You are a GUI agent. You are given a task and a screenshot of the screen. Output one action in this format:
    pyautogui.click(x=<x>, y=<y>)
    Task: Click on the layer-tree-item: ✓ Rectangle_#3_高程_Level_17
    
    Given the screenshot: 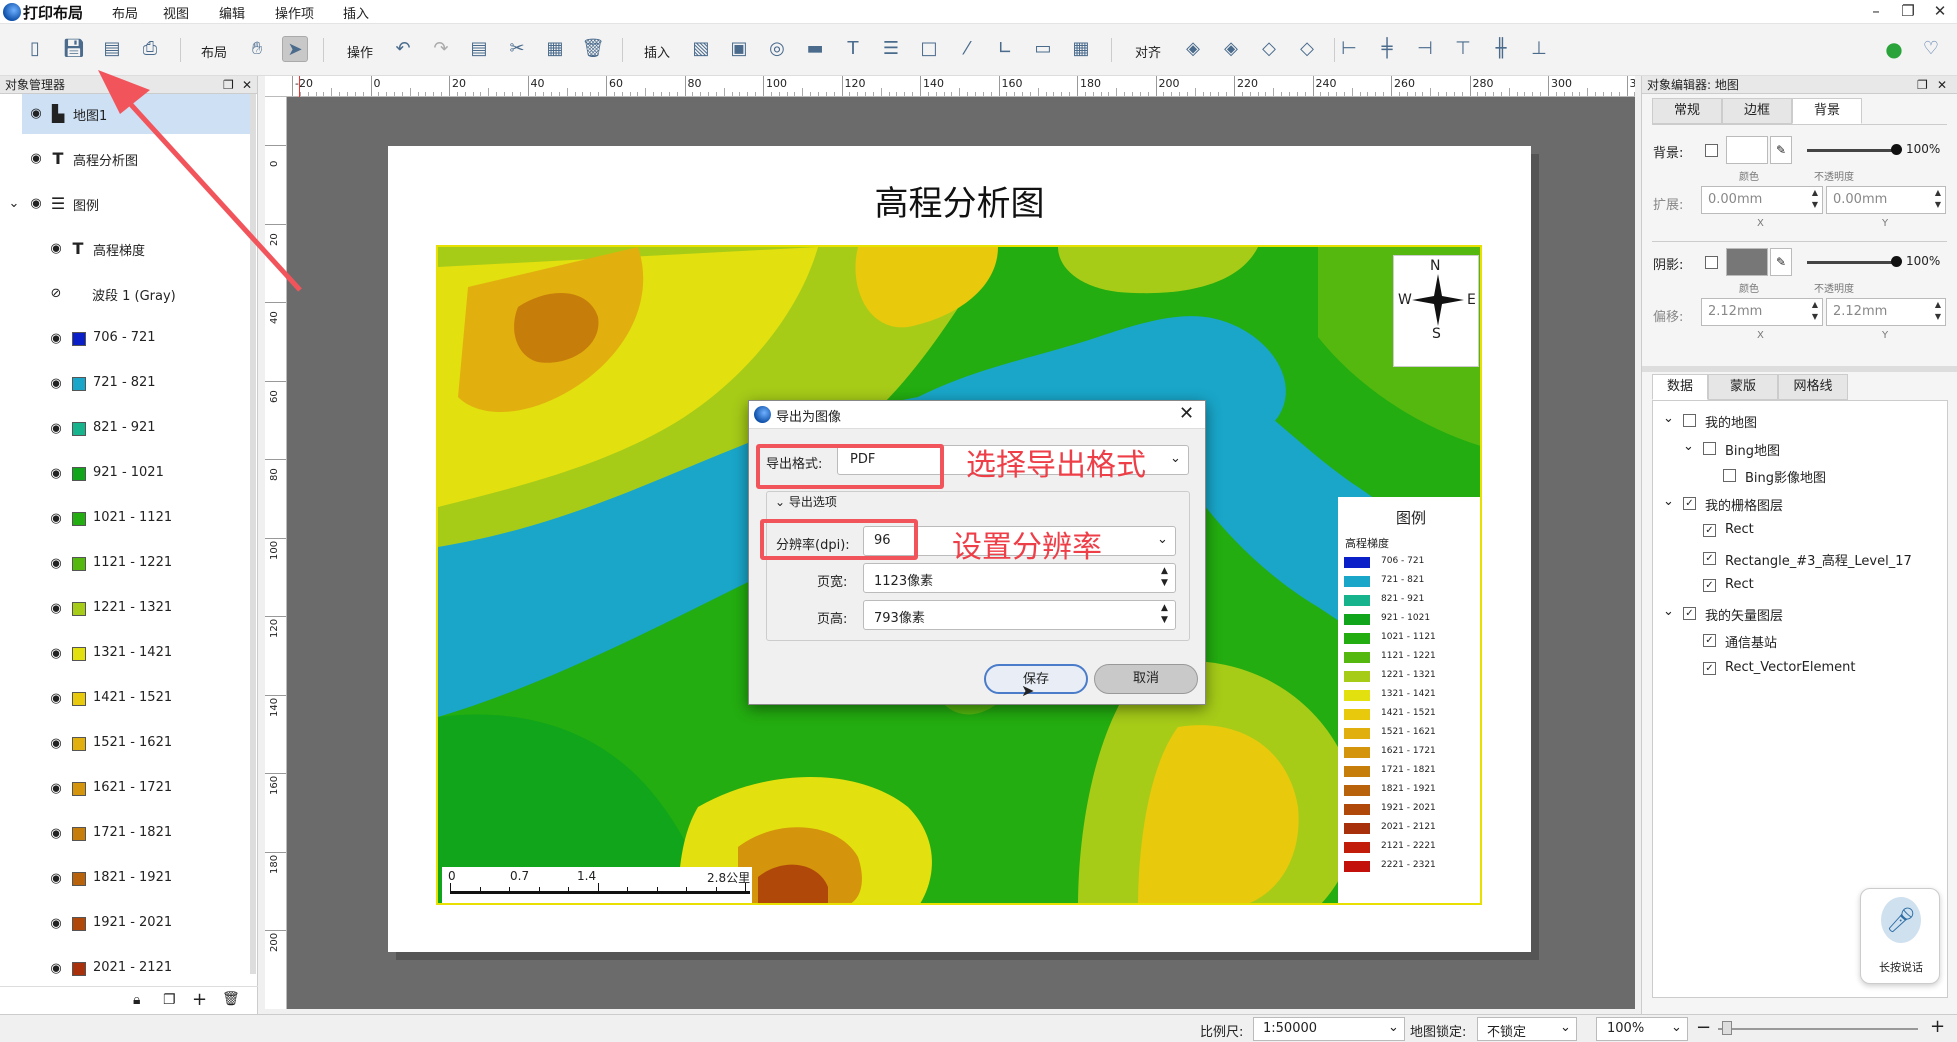 What is the action you would take?
    pyautogui.click(x=1800, y=558)
    